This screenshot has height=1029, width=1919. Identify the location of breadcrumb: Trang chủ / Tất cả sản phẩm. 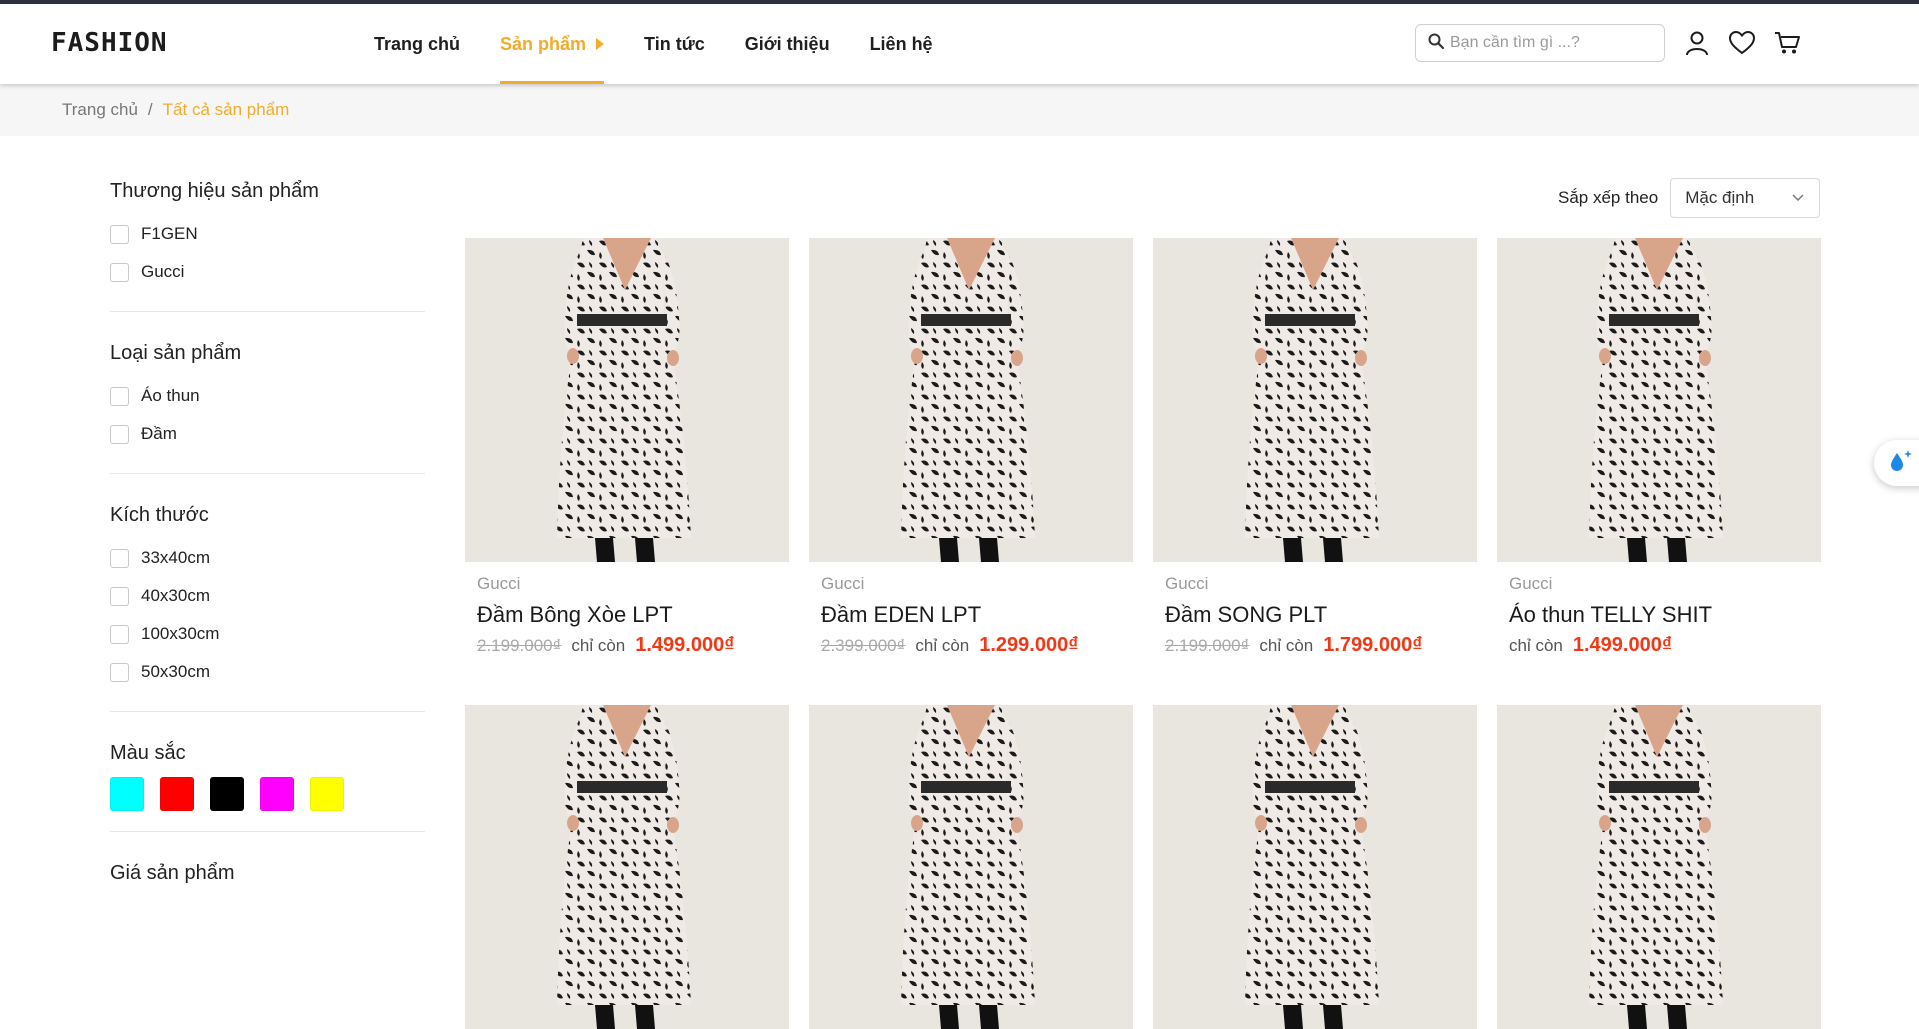
(175, 110).